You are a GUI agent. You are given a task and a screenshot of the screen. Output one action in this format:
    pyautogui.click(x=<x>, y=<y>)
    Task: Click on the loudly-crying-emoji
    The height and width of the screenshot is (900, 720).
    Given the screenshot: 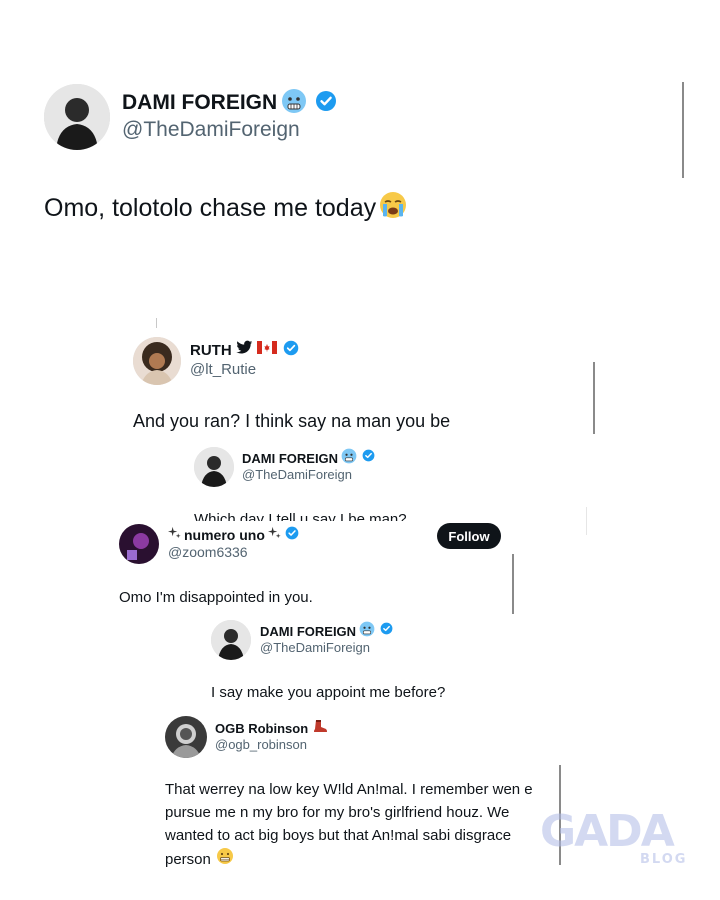 What is the action you would take?
    pyautogui.click(x=393, y=208)
    